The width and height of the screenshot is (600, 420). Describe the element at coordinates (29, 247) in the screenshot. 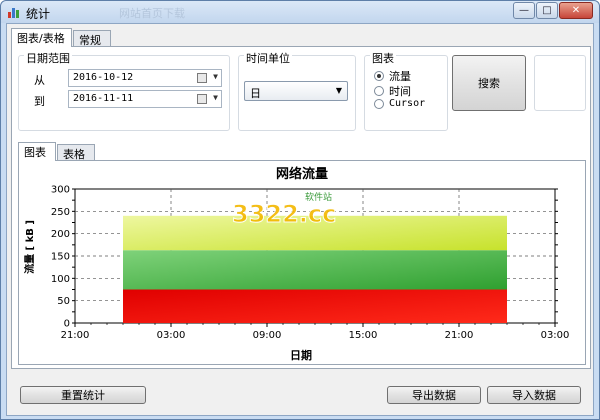

I see `y-axis-label: 流量 [ kB ]` at that location.